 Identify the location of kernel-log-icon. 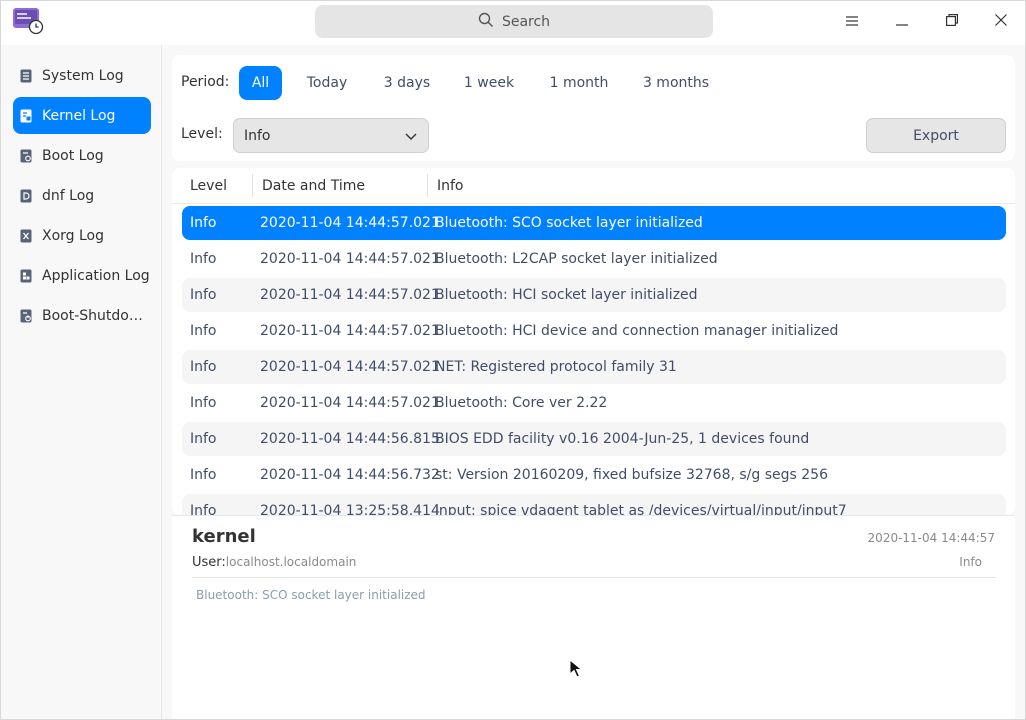
(26, 116).